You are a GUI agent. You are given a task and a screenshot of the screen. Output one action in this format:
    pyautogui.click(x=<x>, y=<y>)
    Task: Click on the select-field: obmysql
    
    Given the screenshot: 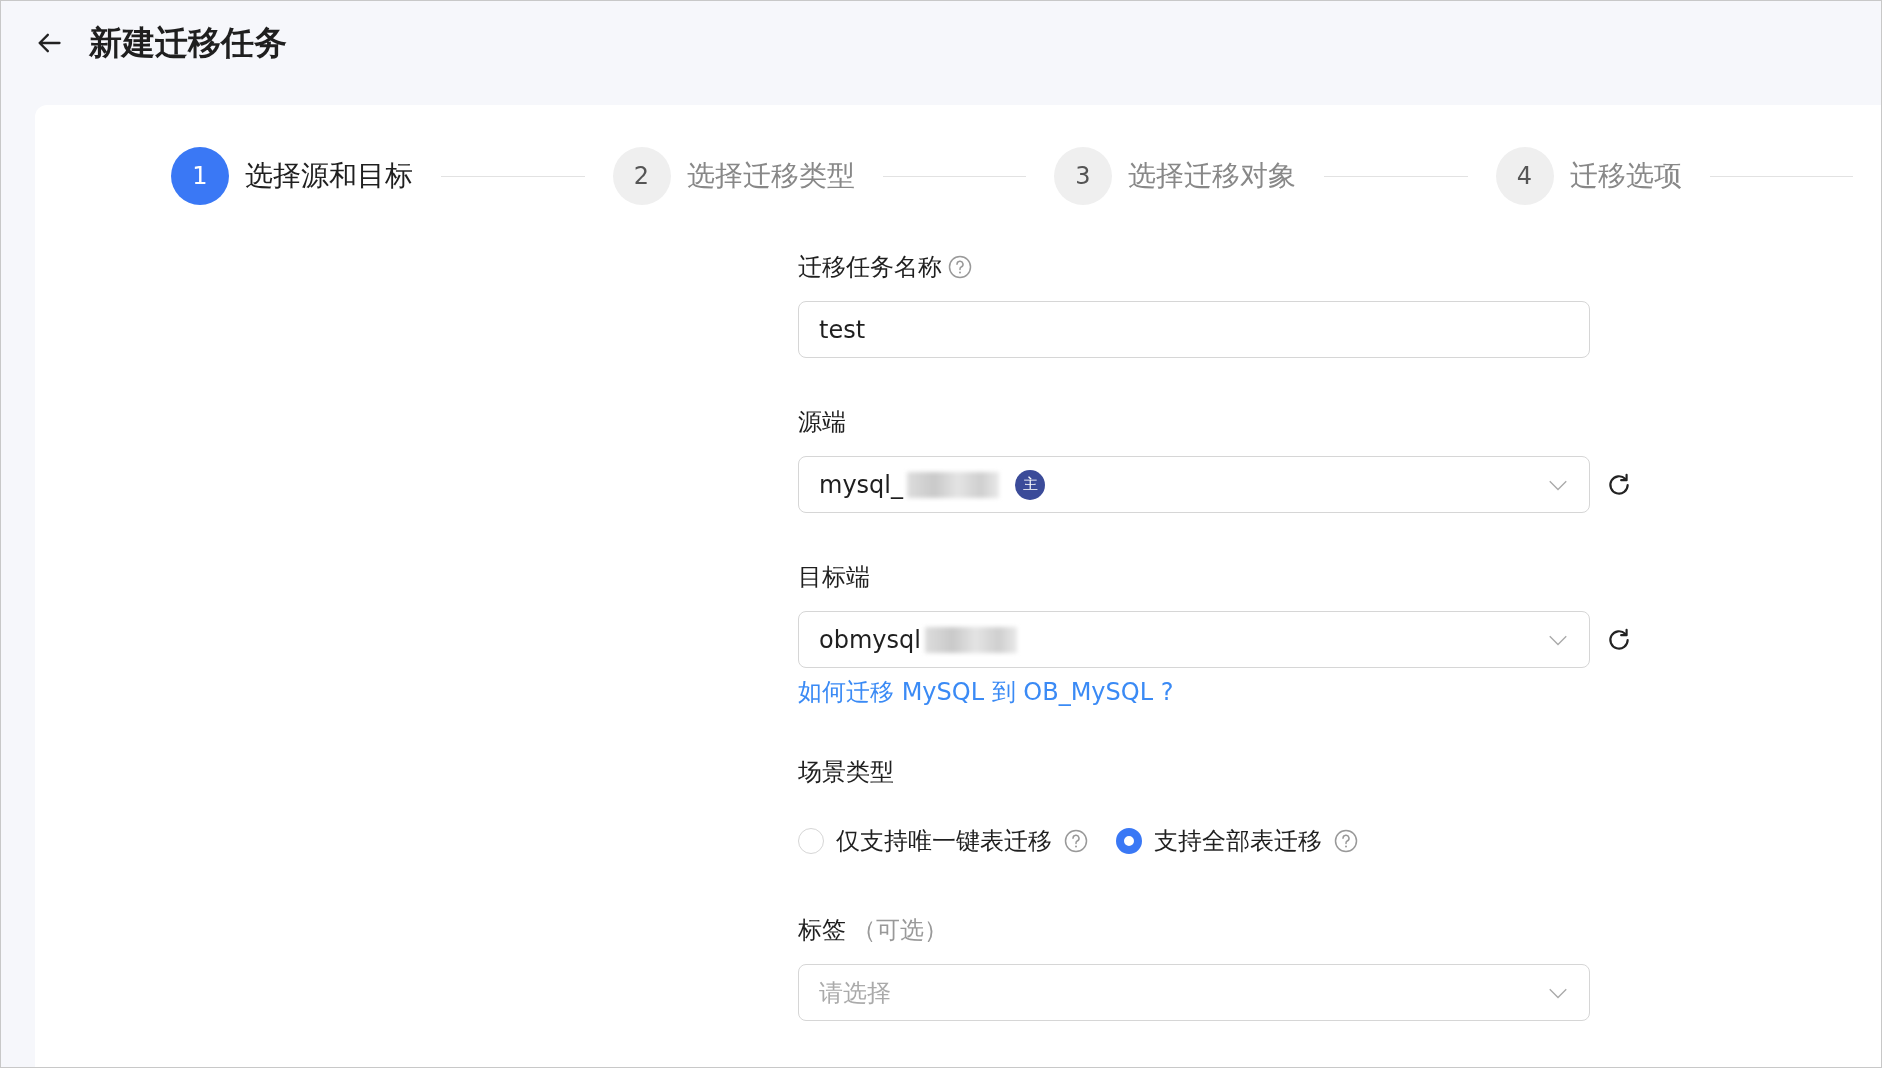 What is the action you would take?
    pyautogui.click(x=1194, y=639)
    